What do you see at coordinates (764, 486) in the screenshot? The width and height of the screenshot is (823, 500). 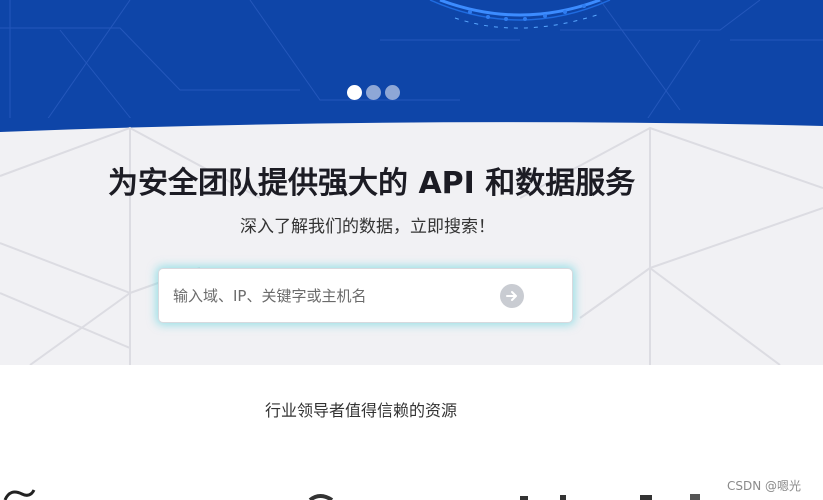 I see `watermark: CSDN @嗯光` at bounding box center [764, 486].